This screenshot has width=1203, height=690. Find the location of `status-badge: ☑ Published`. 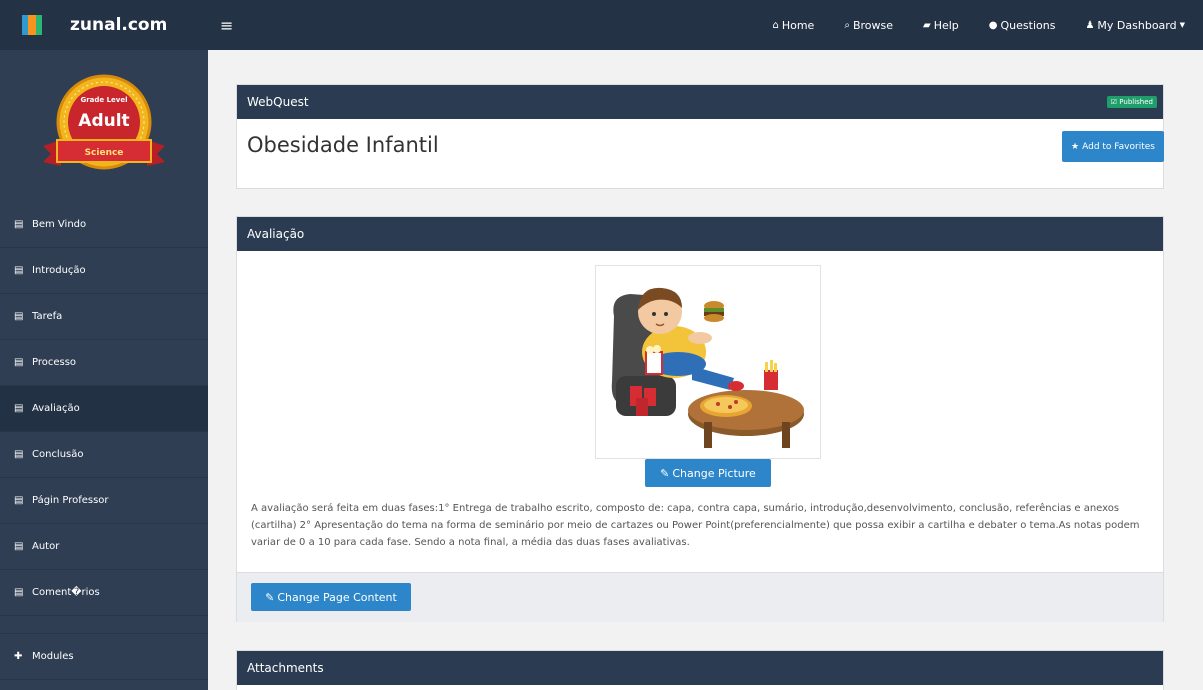

status-badge: ☑ Published is located at coordinates (1131, 102).